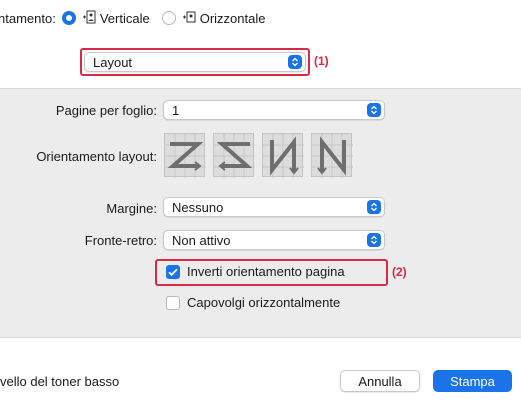 The width and height of the screenshot is (521, 409). What do you see at coordinates (120, 240) in the screenshot?
I see `two-sided-label: Fronte-retro:` at bounding box center [120, 240].